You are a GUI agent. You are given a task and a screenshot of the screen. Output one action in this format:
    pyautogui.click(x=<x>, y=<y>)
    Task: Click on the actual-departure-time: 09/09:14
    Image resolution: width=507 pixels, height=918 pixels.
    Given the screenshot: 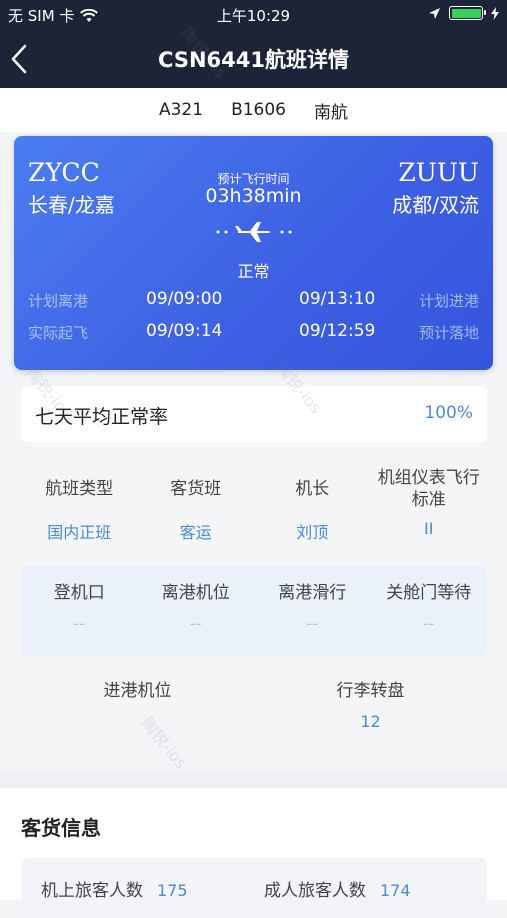 What is the action you would take?
    pyautogui.click(x=184, y=331)
    